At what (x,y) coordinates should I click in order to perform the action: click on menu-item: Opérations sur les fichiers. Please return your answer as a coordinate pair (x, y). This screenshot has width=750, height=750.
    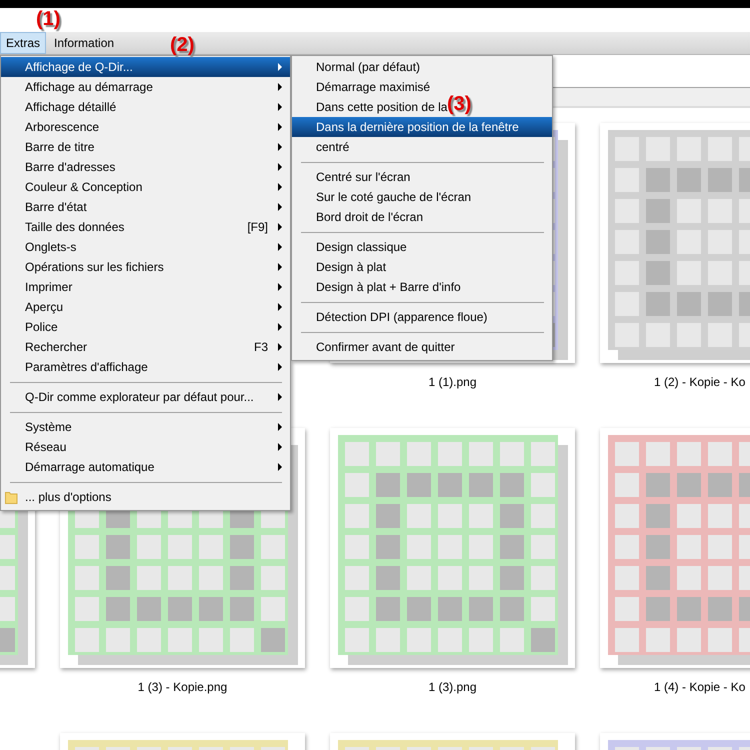
    Looking at the image, I should click on (145, 267).